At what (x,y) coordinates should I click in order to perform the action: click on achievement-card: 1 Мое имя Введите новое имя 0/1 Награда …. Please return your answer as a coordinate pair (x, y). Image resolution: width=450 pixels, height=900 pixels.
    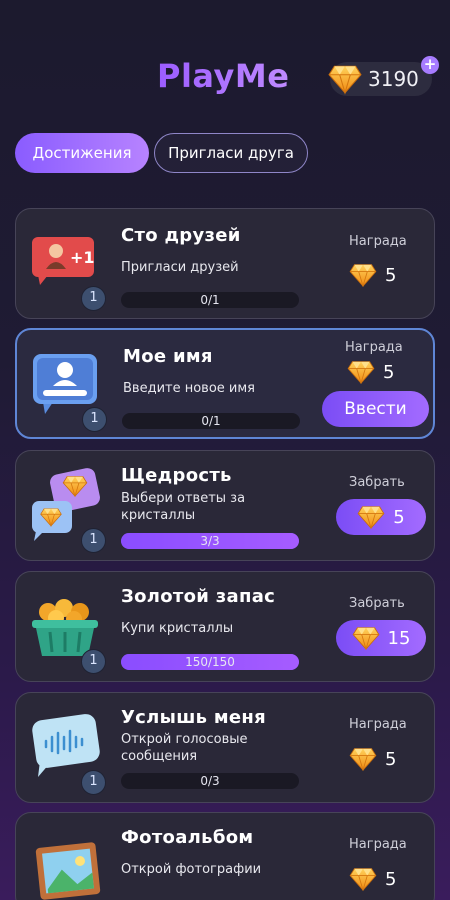
    Looking at the image, I should click on (225, 383).